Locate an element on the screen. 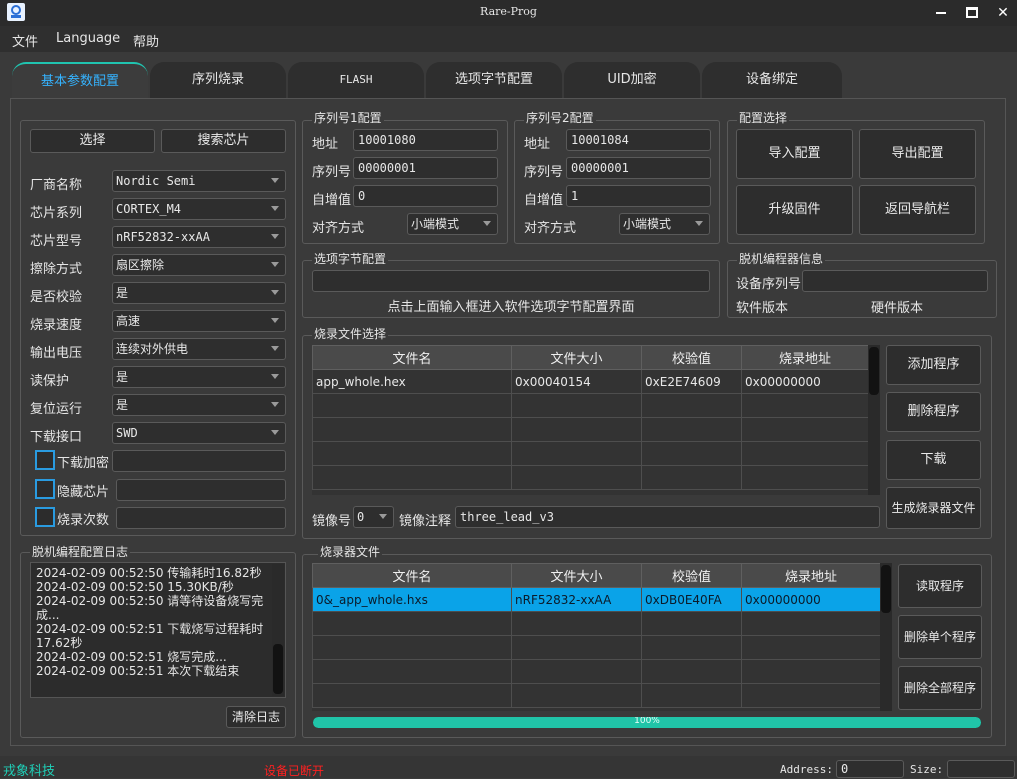 This screenshot has height=779, width=1017. table-cell: 0&_app_whole.hxs is located at coordinates (412, 599).